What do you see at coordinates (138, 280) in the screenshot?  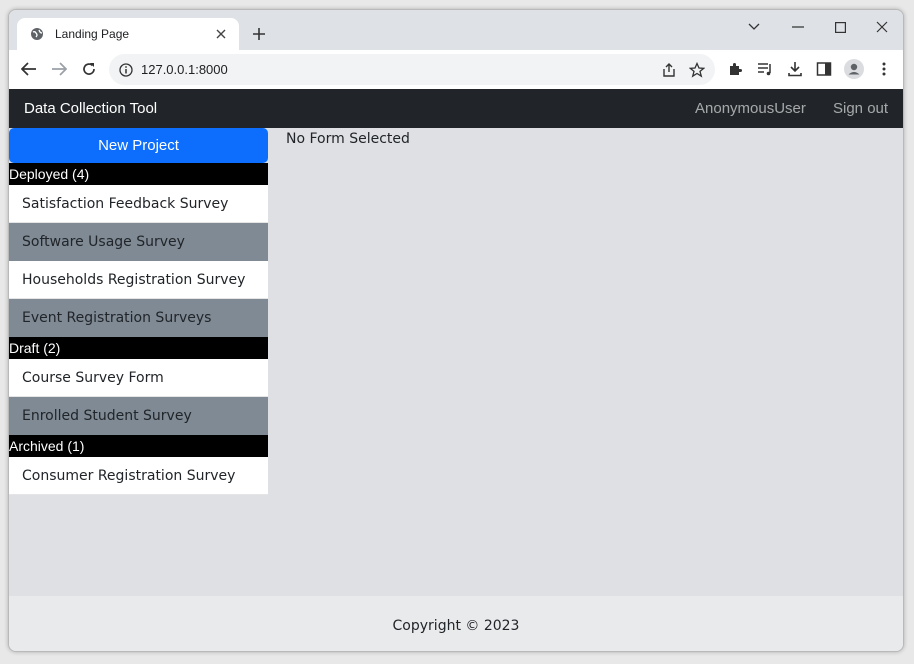 I see `list-item: Households Registration Survey` at bounding box center [138, 280].